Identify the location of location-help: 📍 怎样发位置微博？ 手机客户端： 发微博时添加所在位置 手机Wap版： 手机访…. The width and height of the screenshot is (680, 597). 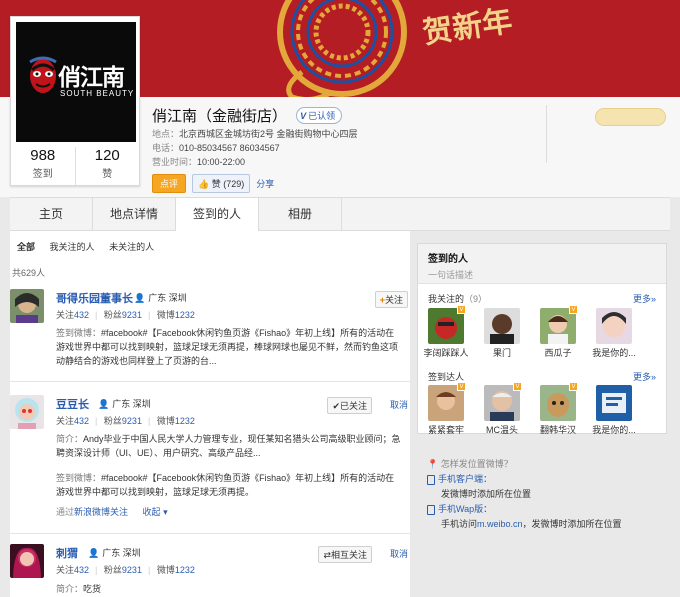
(547, 494).